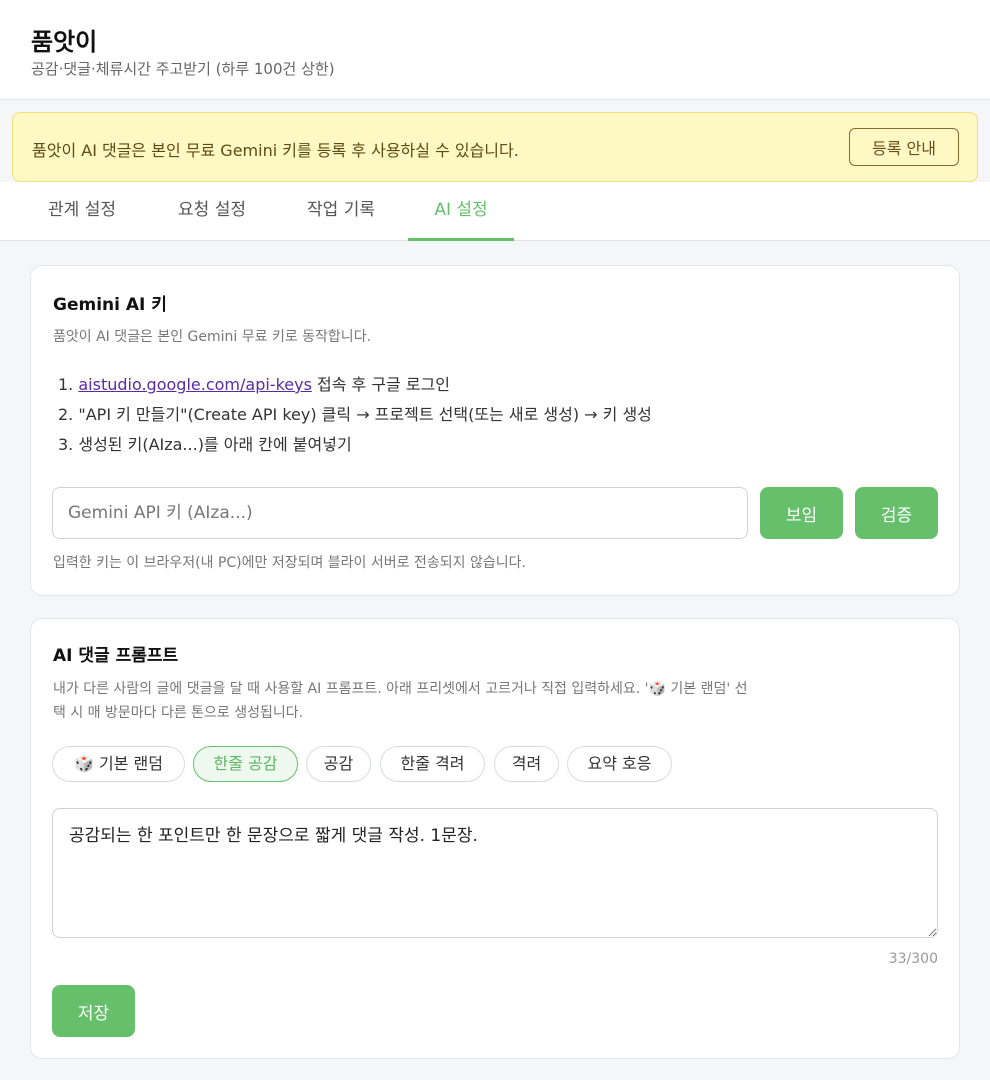 This screenshot has width=990, height=1080. I want to click on step-number: 2., so click(66, 414).